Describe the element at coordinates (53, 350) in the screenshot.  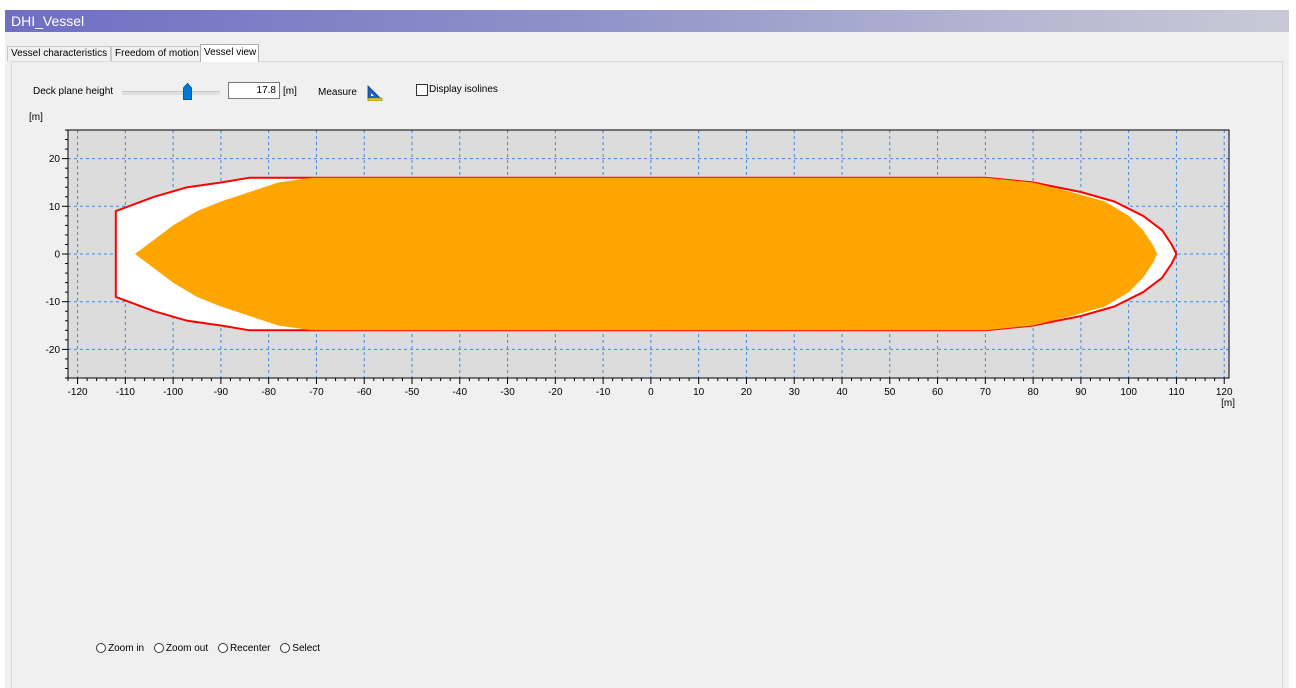
I see `y-tick-label: -20` at that location.